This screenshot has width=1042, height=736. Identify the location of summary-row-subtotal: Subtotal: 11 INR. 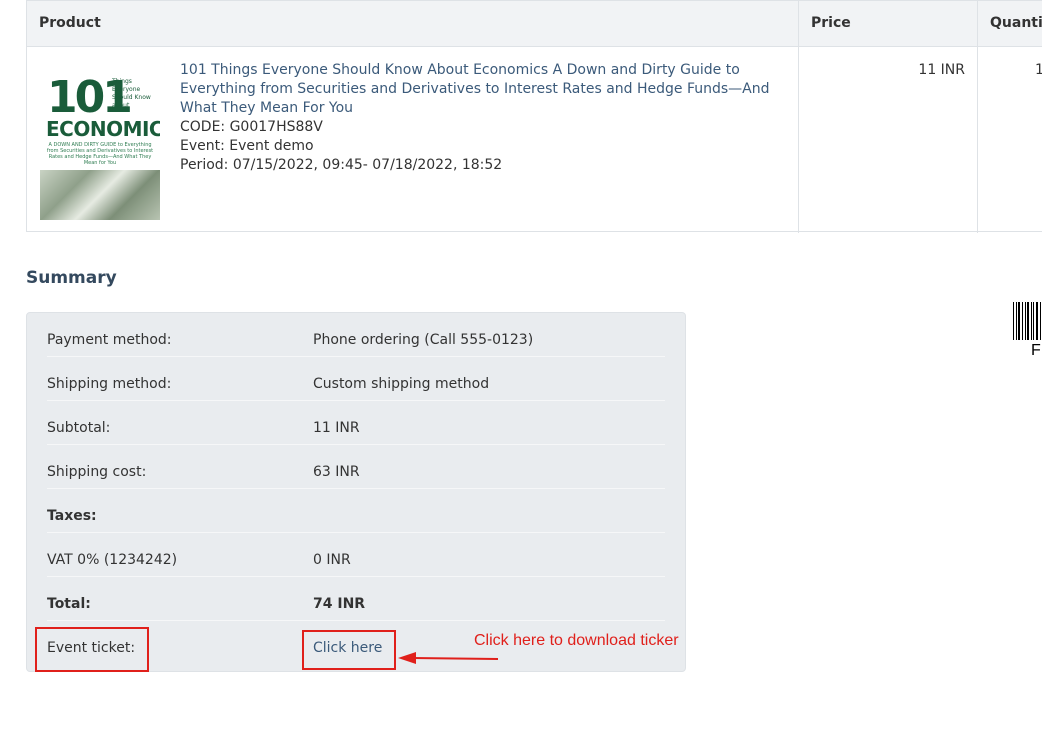
(356, 423).